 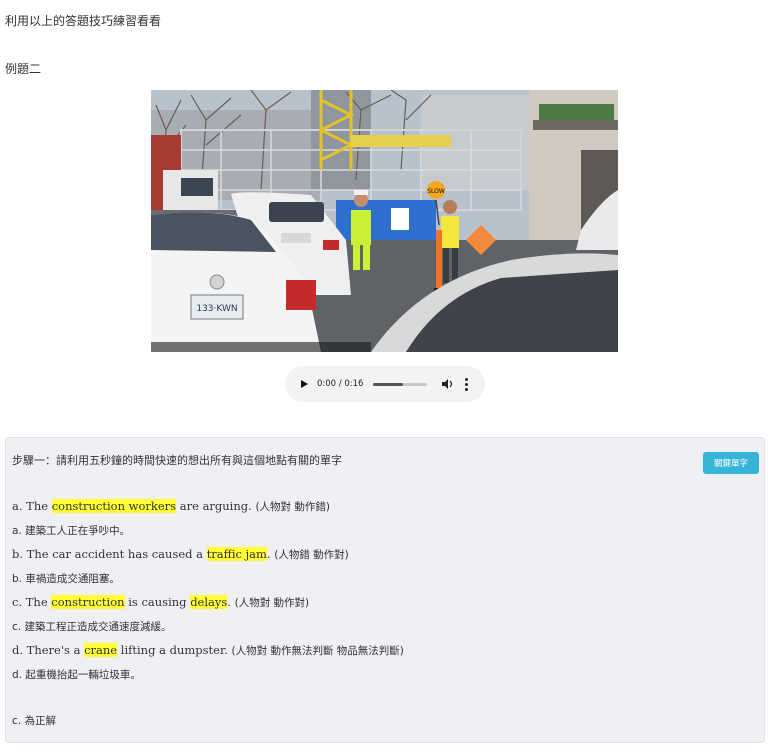 I want to click on intro-text: 利用以上的答題技巧練習看看, so click(x=83, y=21).